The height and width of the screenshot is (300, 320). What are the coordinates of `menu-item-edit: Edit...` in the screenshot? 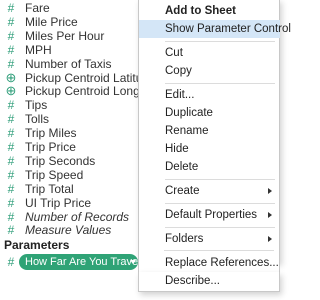 It's located at (209, 95).